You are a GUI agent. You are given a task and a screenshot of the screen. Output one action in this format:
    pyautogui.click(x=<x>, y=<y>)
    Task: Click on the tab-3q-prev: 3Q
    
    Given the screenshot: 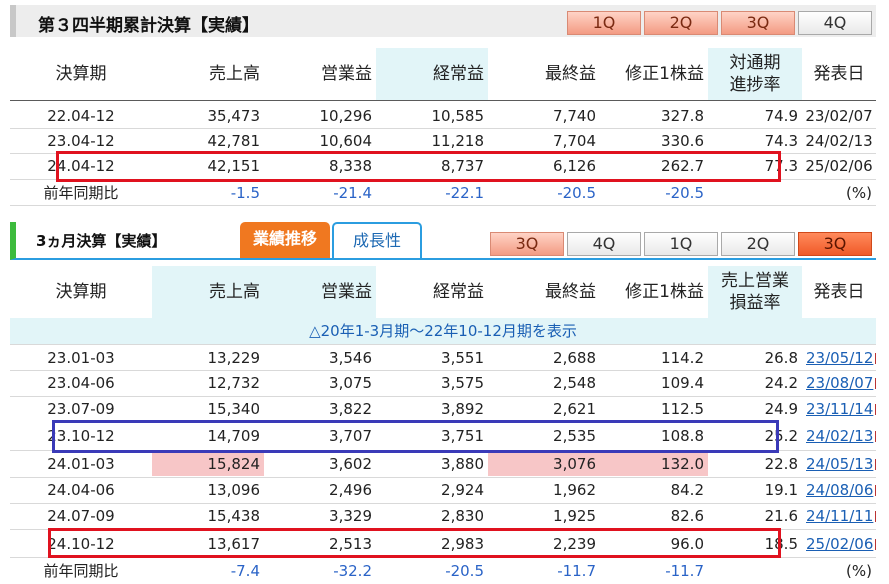 What is the action you would take?
    pyautogui.click(x=527, y=244)
    